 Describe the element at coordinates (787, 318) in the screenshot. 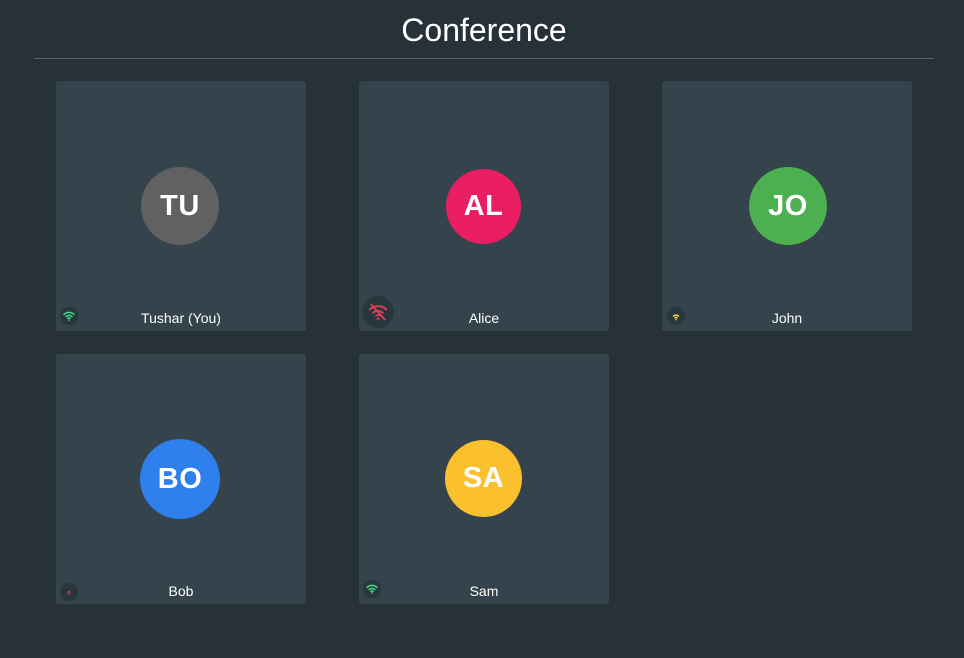

I see `participant-name: John` at that location.